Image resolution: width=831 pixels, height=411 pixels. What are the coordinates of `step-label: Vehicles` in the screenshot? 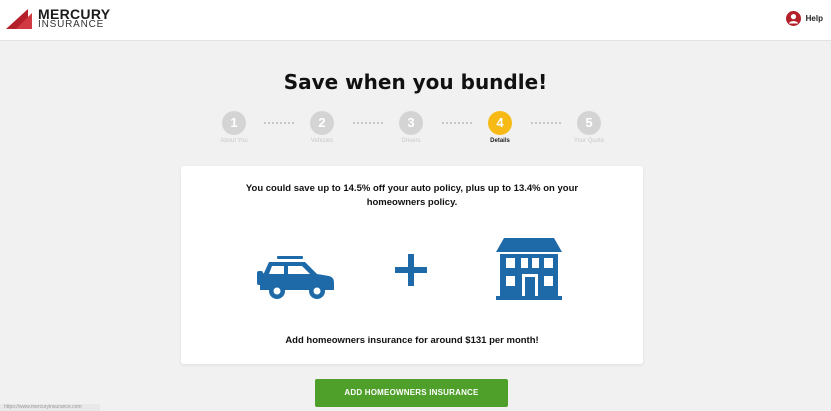 It's located at (322, 141).